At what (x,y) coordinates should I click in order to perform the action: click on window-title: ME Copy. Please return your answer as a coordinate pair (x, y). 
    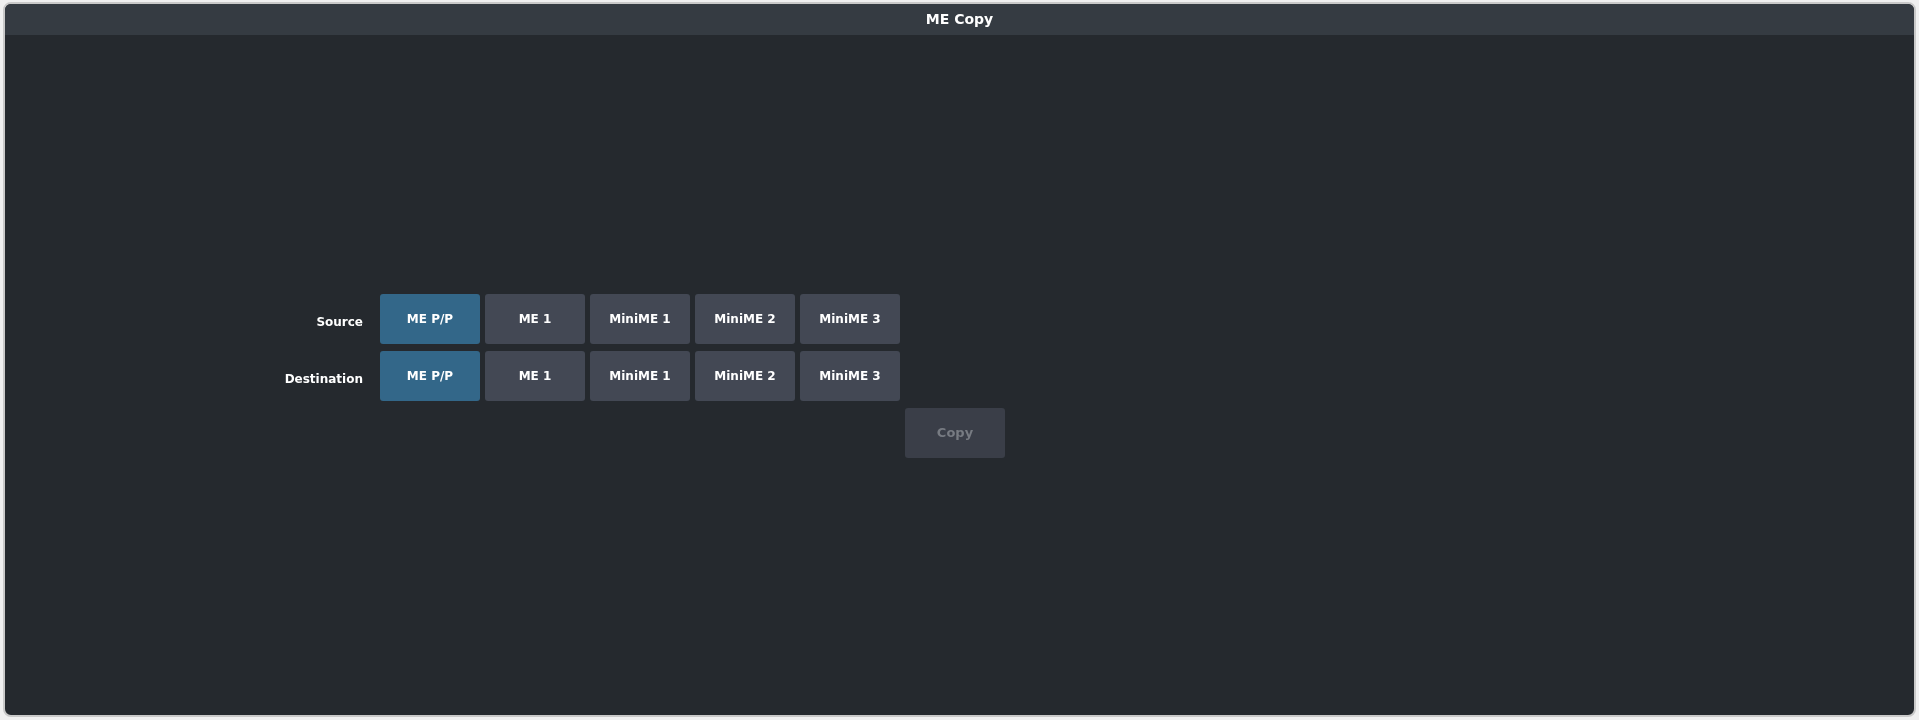
    Looking at the image, I should click on (959, 19).